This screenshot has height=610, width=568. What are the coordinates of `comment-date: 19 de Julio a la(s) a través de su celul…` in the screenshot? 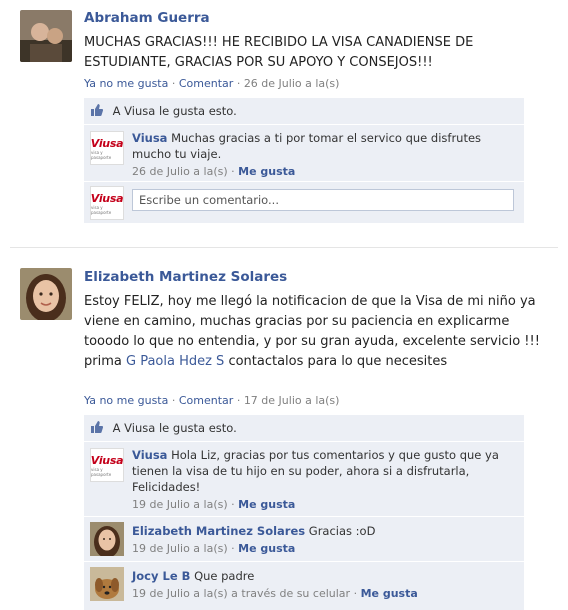 It's located at (241, 593).